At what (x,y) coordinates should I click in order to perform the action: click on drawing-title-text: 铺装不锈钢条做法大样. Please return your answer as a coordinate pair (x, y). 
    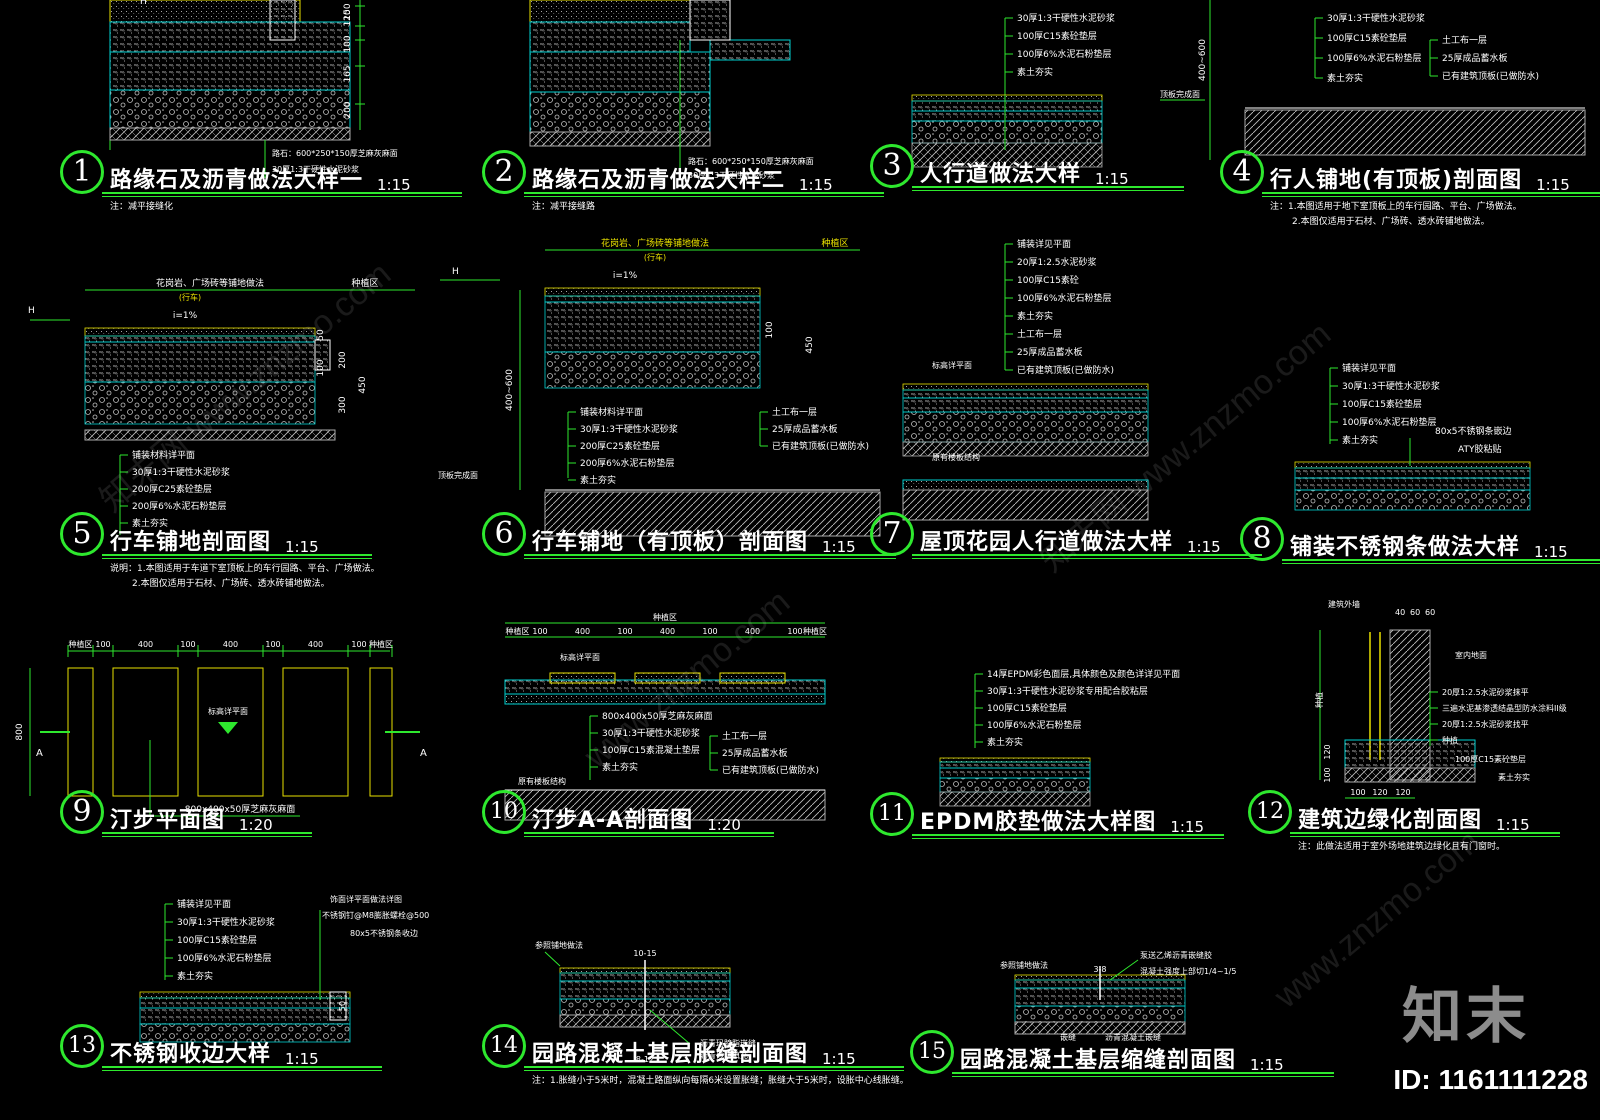
    Looking at the image, I should click on (1405, 547).